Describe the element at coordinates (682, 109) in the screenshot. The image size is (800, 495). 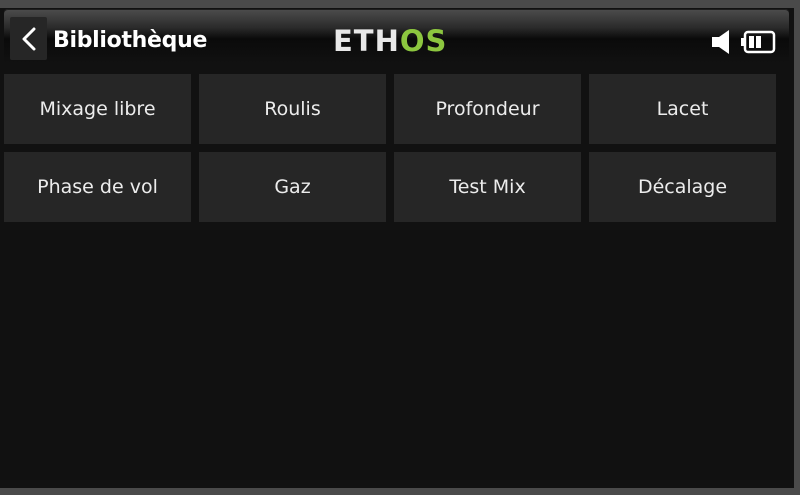
I see `library-item-lacet: Lacet` at that location.